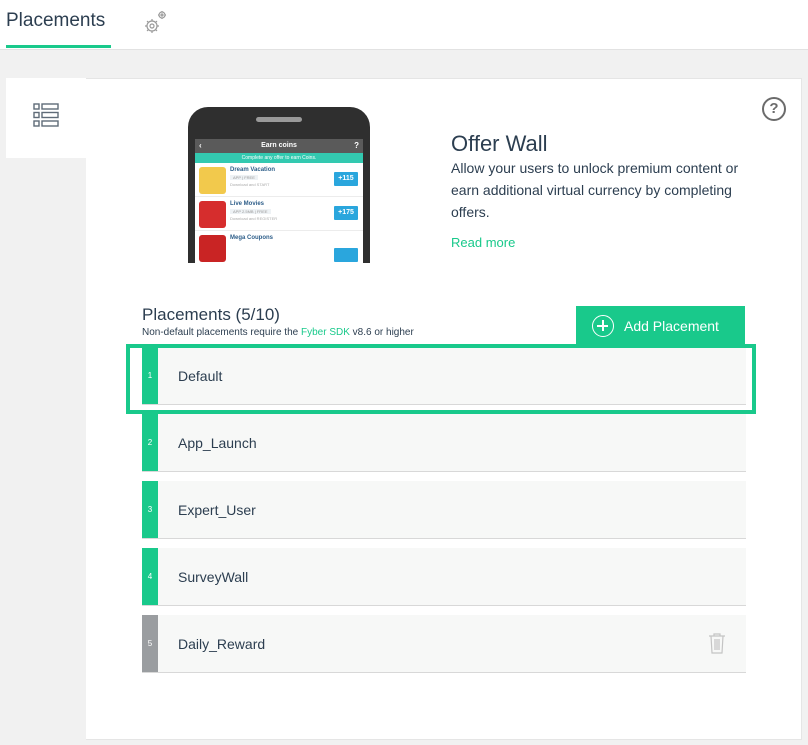 The image size is (808, 745). I want to click on placement-row: 3 Expert_User, so click(444, 510).